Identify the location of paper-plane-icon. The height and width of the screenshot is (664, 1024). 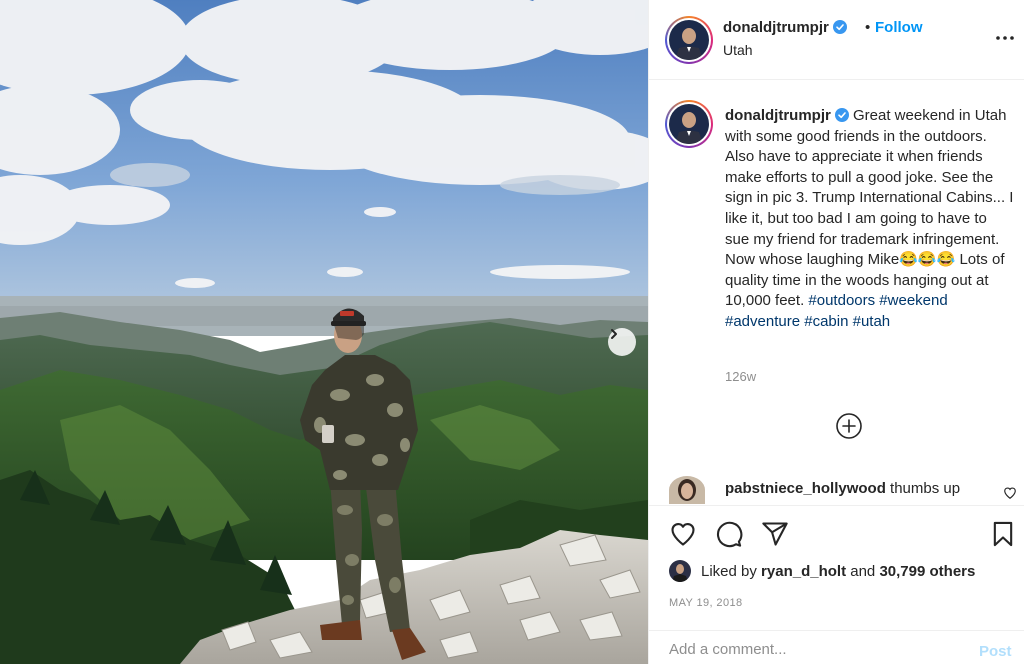
(775, 537).